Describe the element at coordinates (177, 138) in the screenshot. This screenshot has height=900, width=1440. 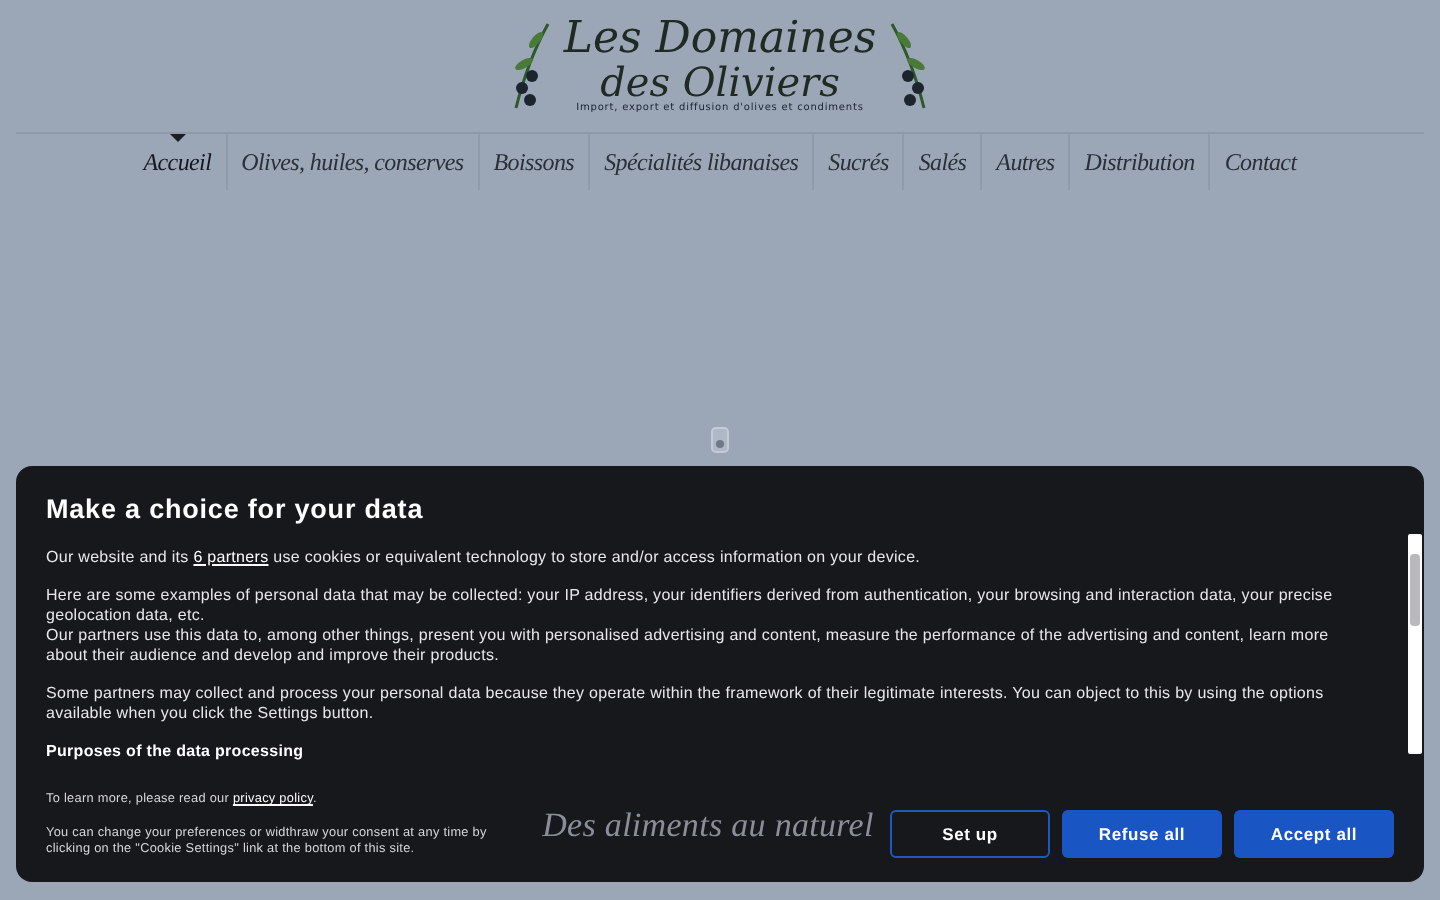
I see `caret-icon` at that location.